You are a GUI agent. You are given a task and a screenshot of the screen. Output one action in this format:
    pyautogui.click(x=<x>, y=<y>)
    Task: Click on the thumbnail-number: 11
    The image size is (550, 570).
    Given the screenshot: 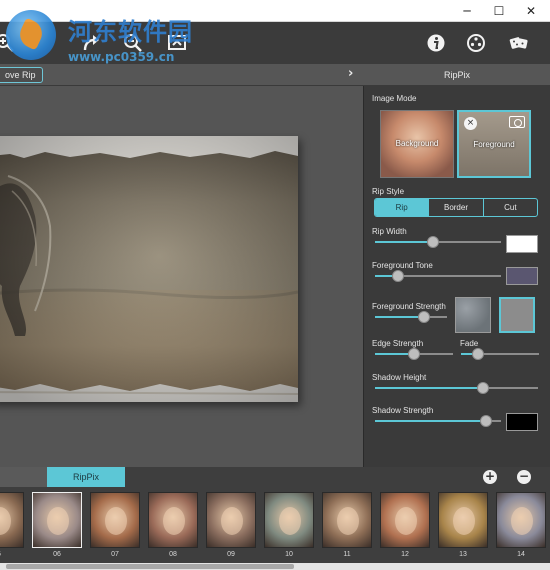 What is the action you would take?
    pyautogui.click(x=347, y=554)
    